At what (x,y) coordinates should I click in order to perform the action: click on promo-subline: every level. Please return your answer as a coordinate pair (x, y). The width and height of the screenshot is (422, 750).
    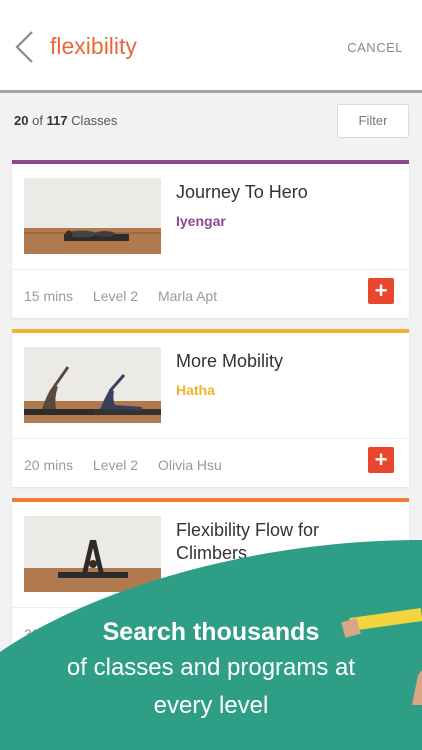
    Looking at the image, I should click on (211, 705).